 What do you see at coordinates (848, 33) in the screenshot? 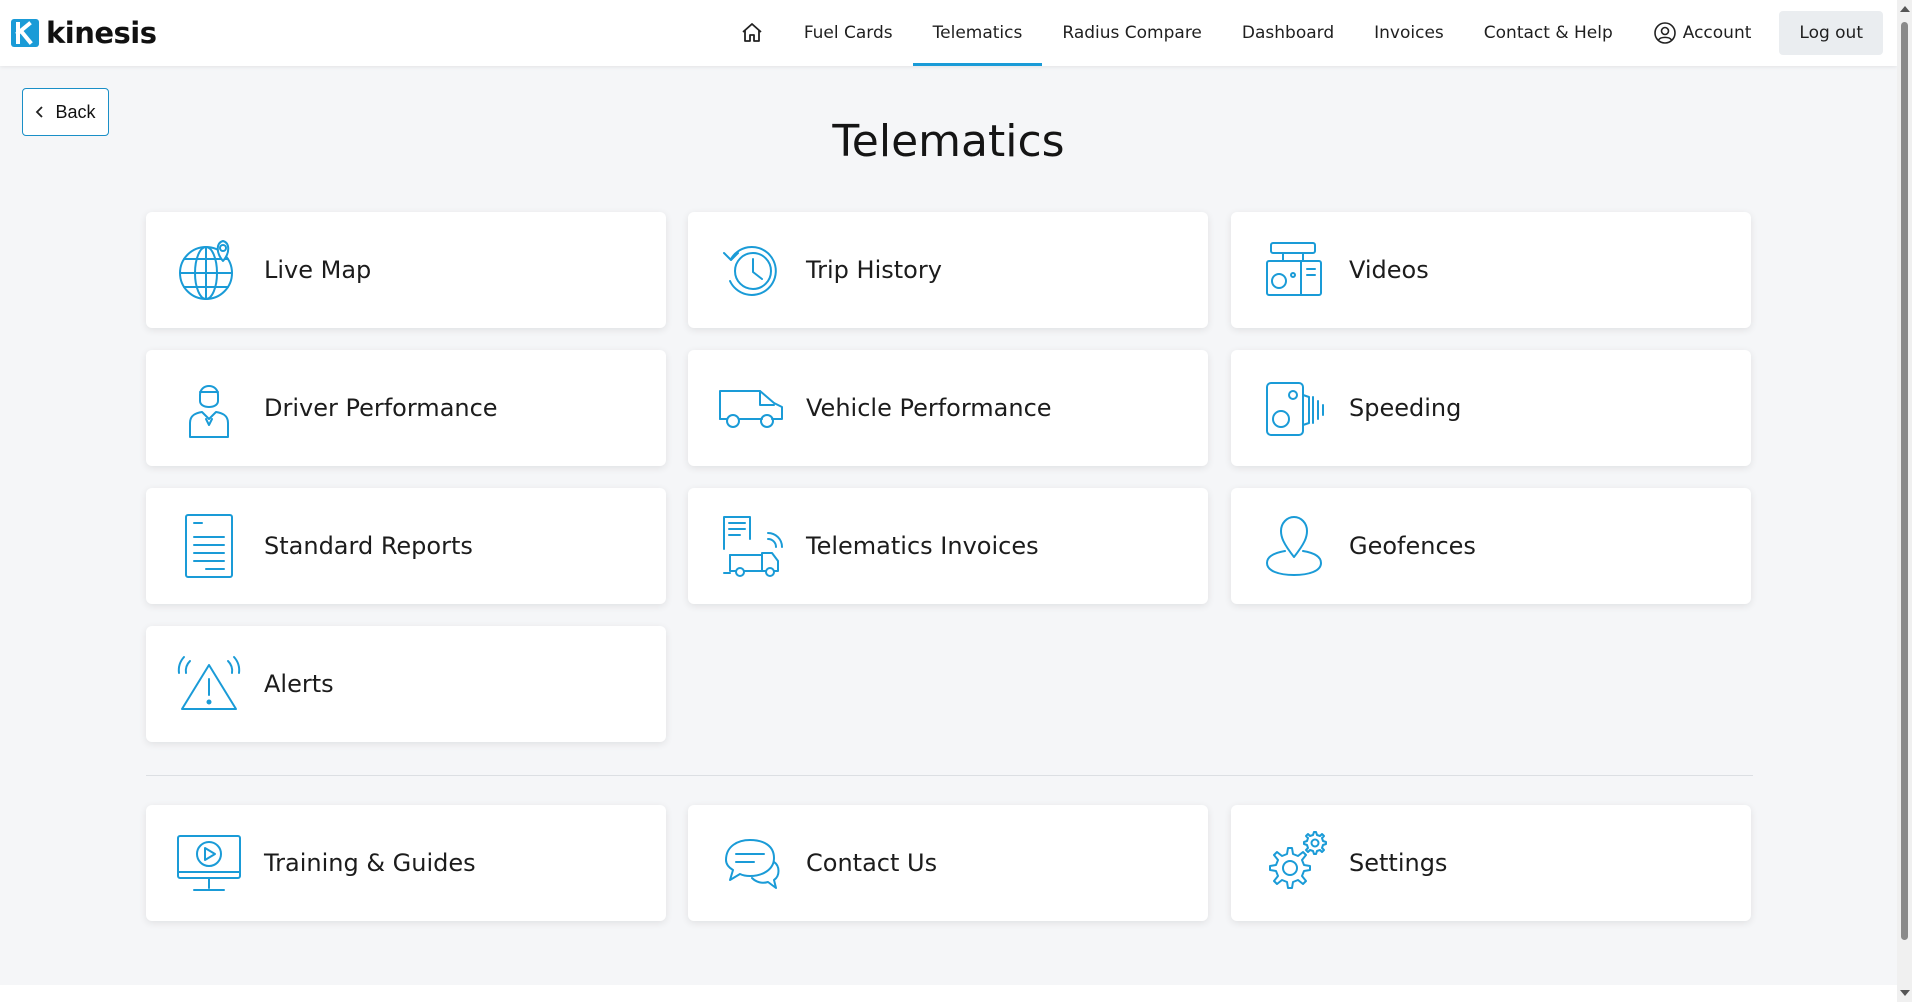
I see `nav-fuel-cards: Fuel Cards` at bounding box center [848, 33].